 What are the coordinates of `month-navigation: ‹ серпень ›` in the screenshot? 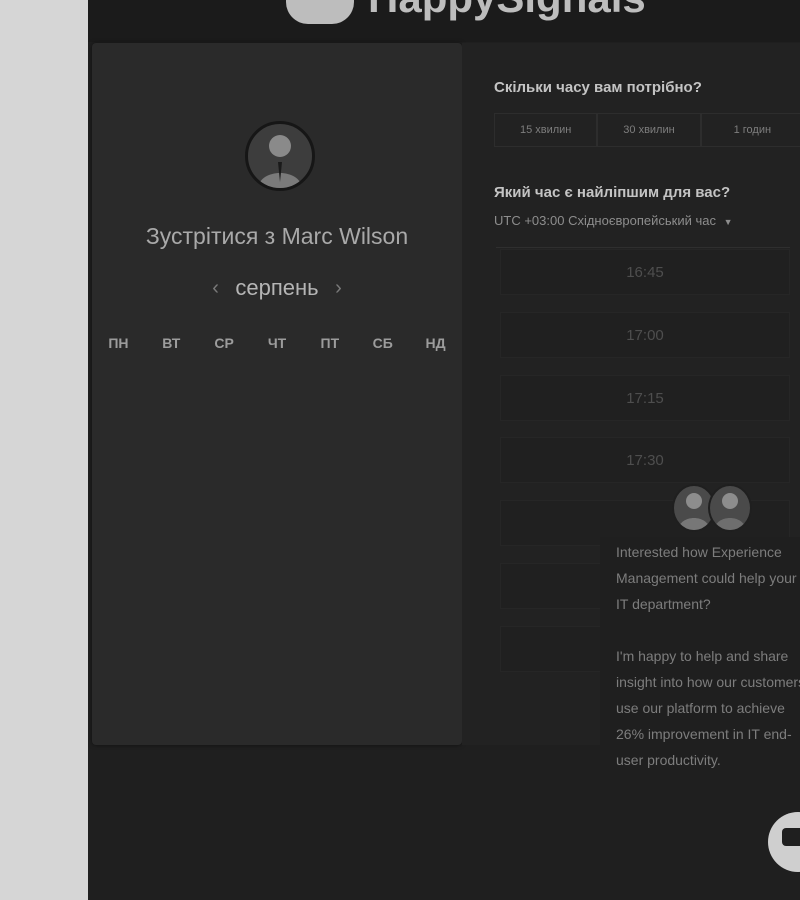 It's located at (277, 288).